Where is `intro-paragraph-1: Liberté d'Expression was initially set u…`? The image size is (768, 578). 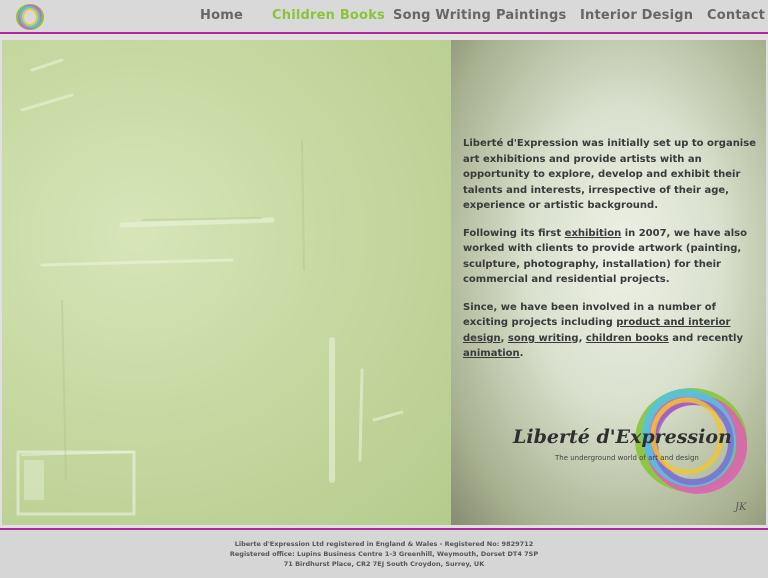
intro-paragraph-1: Liberté d'Expression was initially set u… is located at coordinates (609, 174).